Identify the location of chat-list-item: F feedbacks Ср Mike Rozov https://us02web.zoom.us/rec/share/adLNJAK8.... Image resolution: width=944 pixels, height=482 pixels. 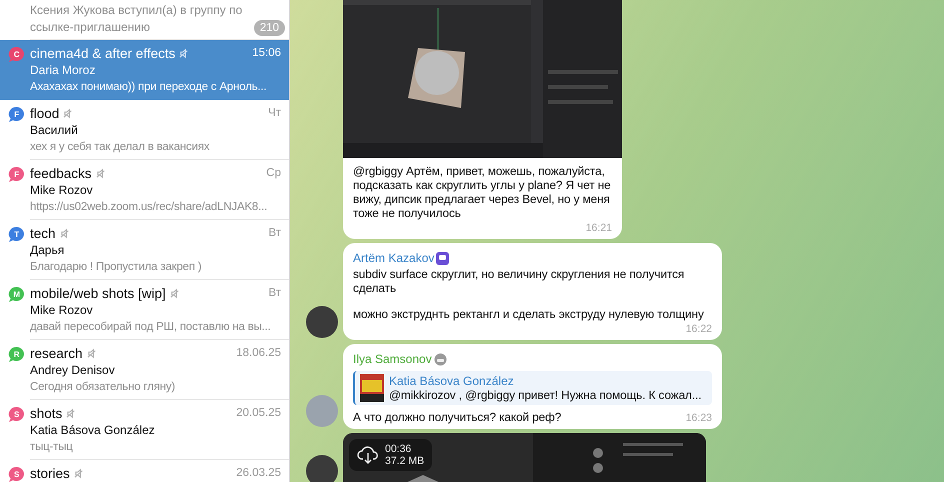
(144, 190).